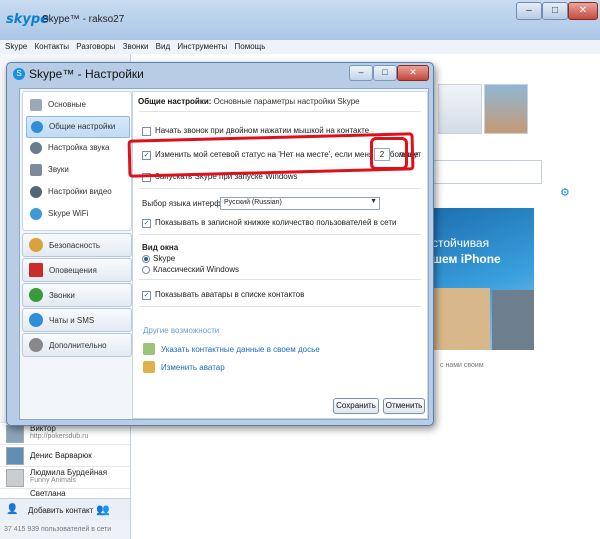  Describe the element at coordinates (181, 330) in the screenshot. I see `more-options-heading: Другие возможности` at that location.